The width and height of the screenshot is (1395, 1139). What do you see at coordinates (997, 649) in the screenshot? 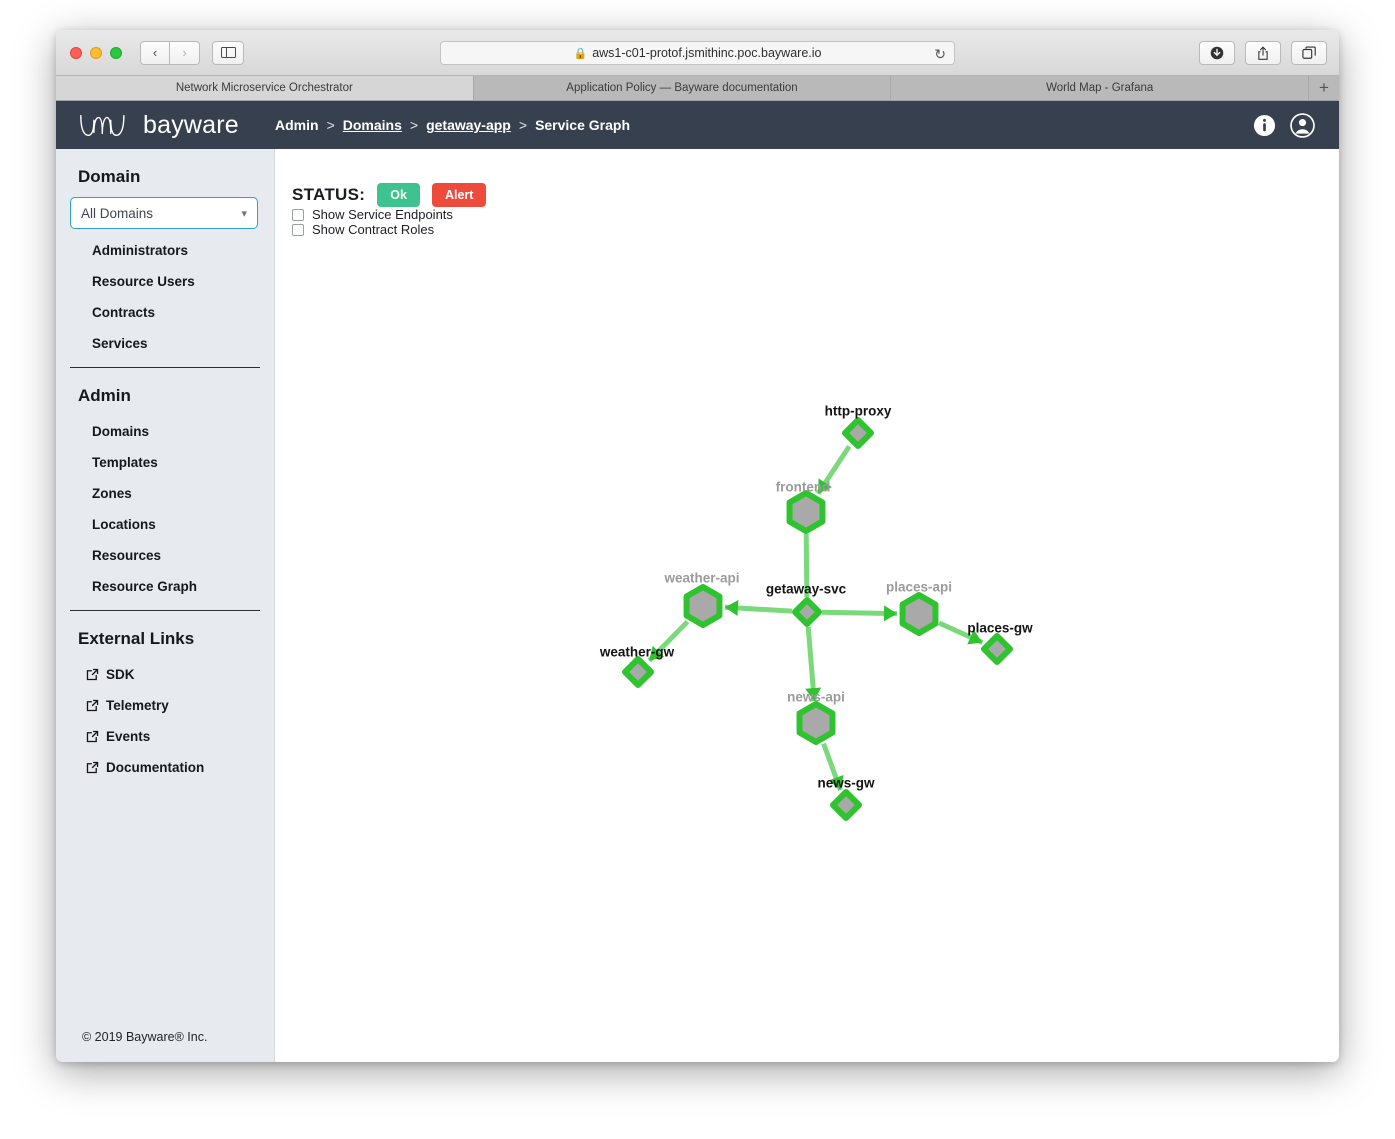
I see `graph-node-places-gw` at bounding box center [997, 649].